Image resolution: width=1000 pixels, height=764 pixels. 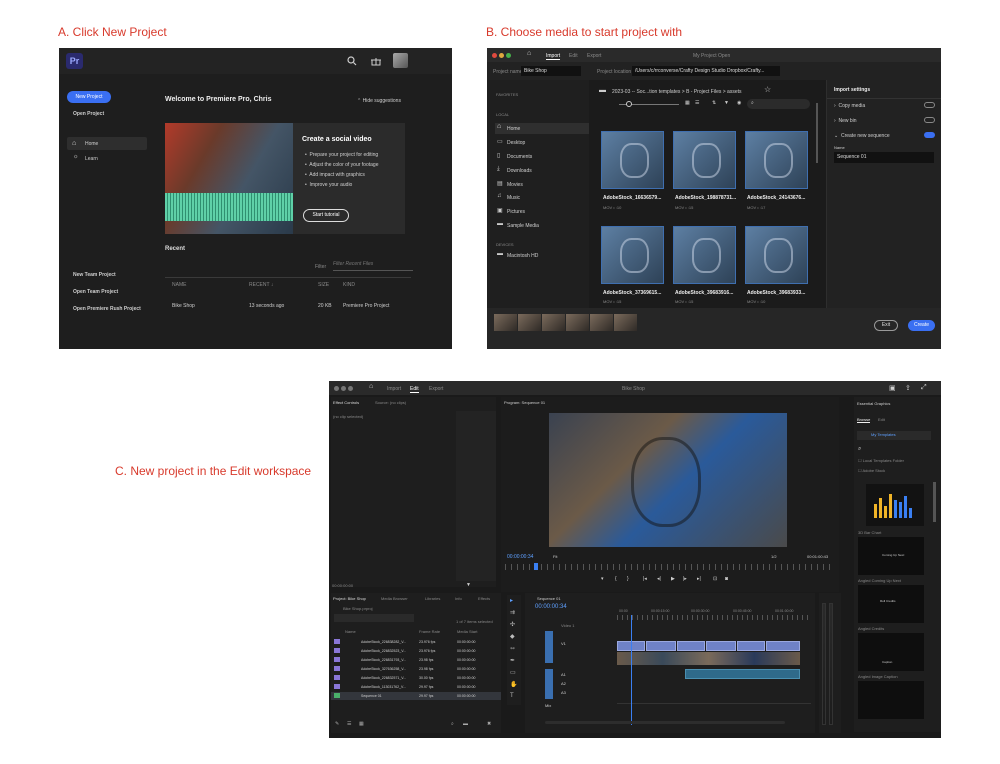 What do you see at coordinates (687, 103) in the screenshot?
I see `grid-view-icon: ▦` at bounding box center [687, 103].